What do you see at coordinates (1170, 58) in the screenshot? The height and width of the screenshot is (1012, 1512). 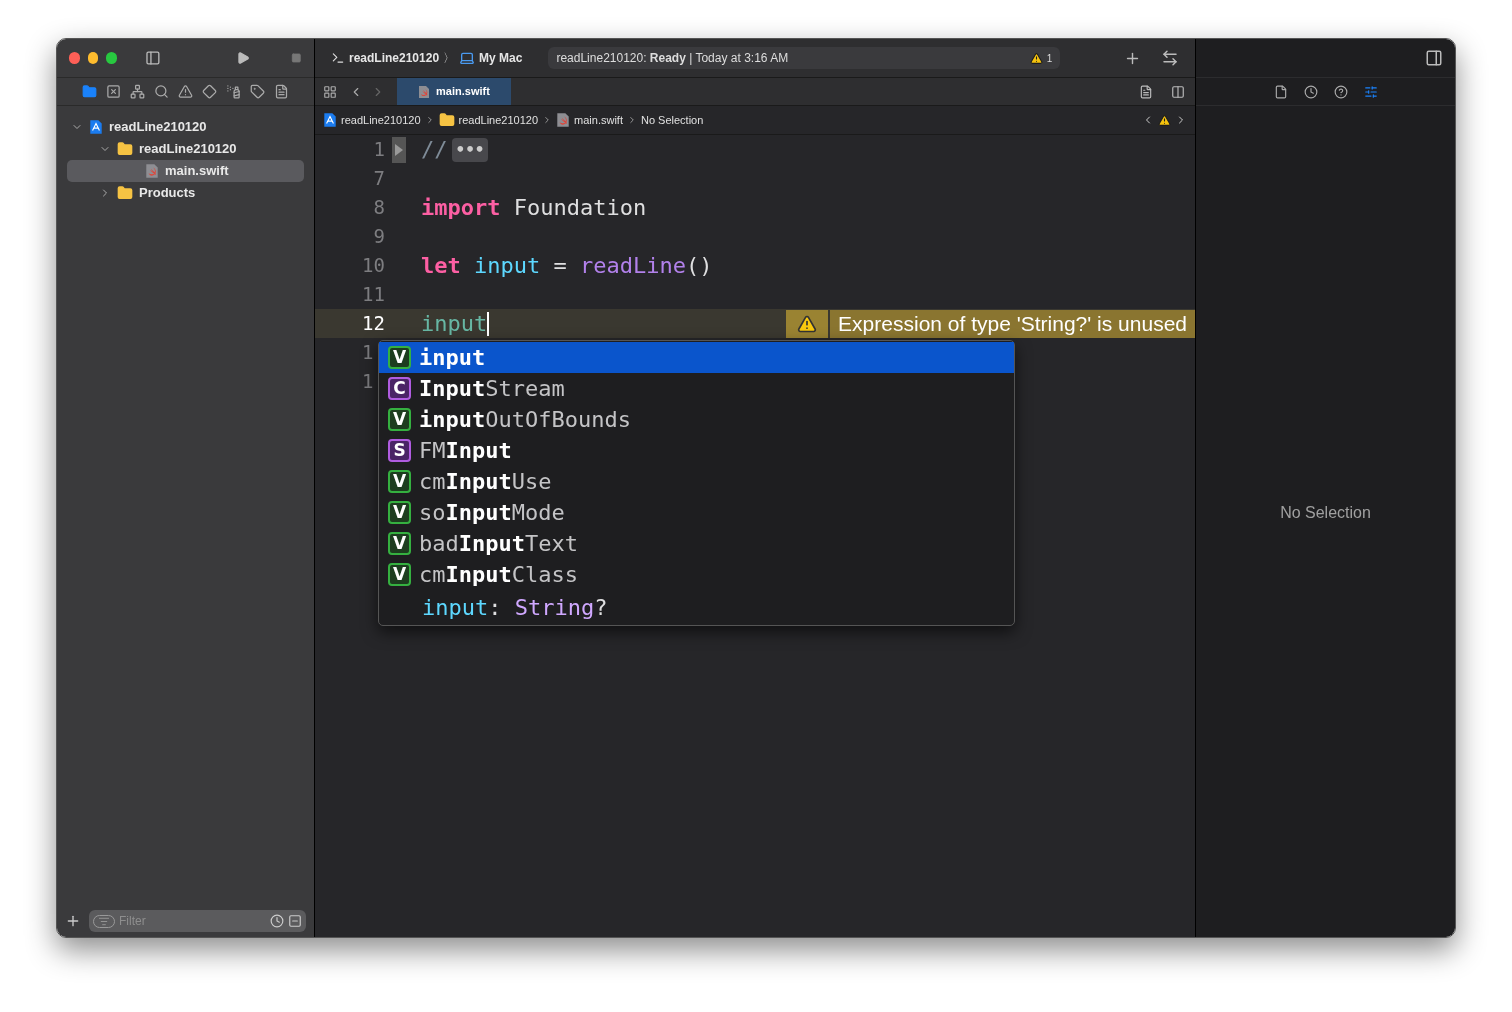 I see `swap-icon` at bounding box center [1170, 58].